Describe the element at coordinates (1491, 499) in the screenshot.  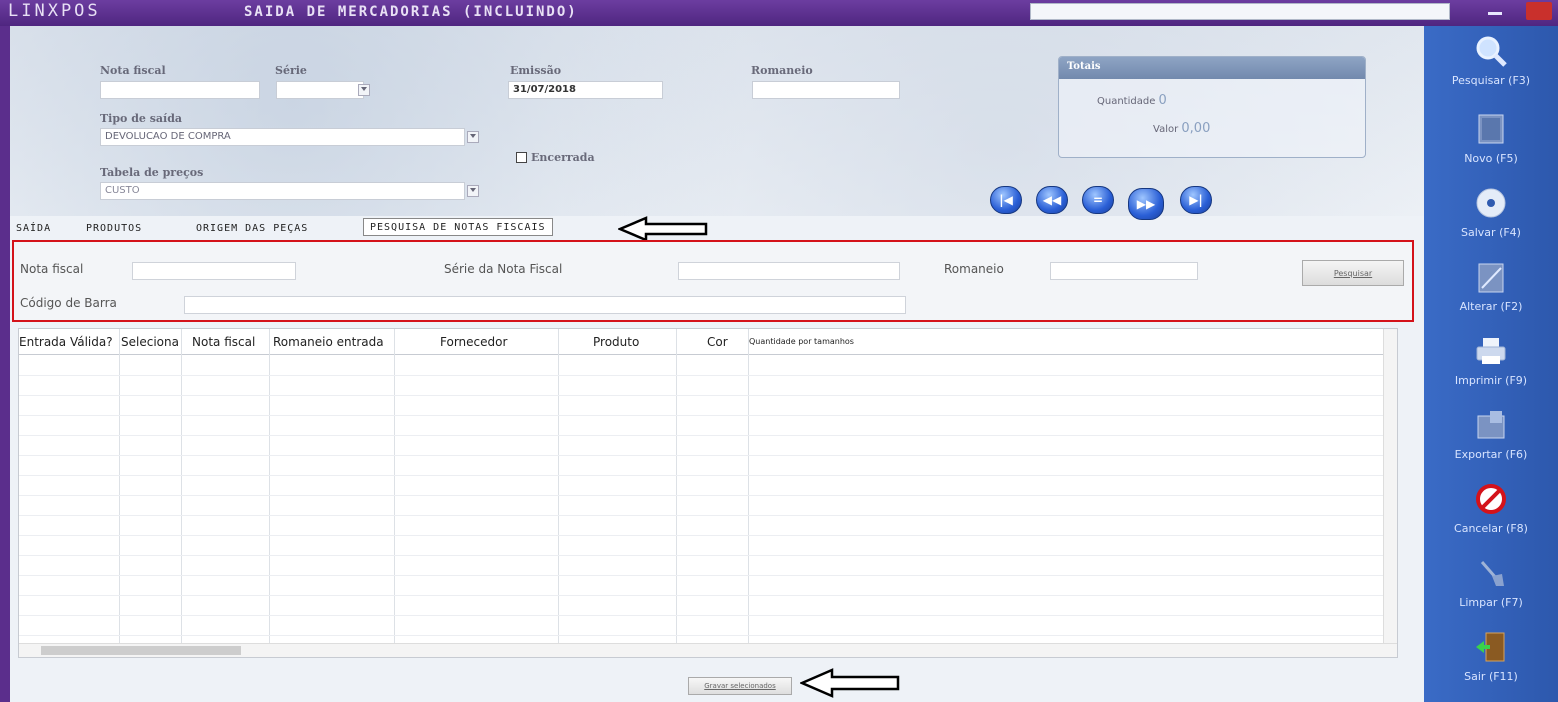
I see `cancel-icon` at that location.